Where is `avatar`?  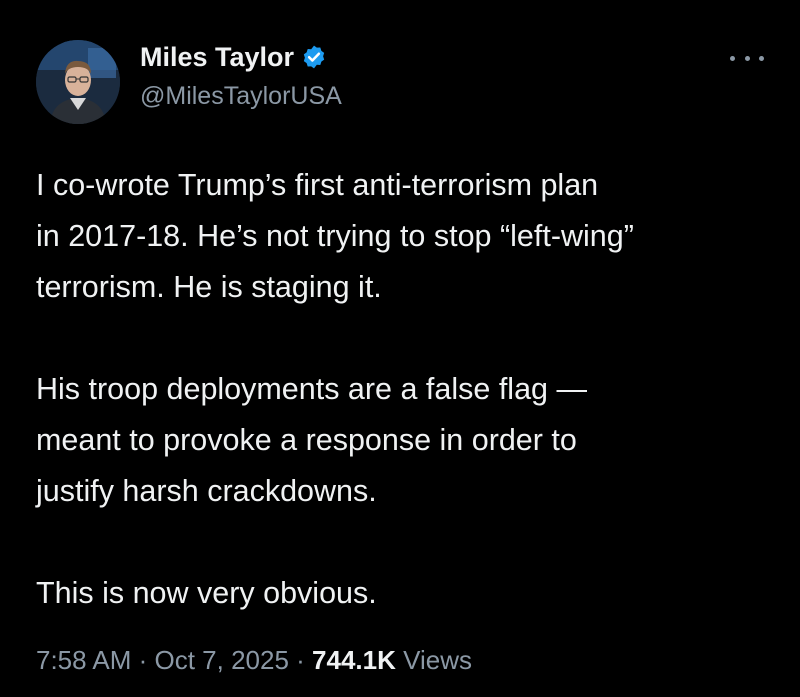 avatar is located at coordinates (78, 82).